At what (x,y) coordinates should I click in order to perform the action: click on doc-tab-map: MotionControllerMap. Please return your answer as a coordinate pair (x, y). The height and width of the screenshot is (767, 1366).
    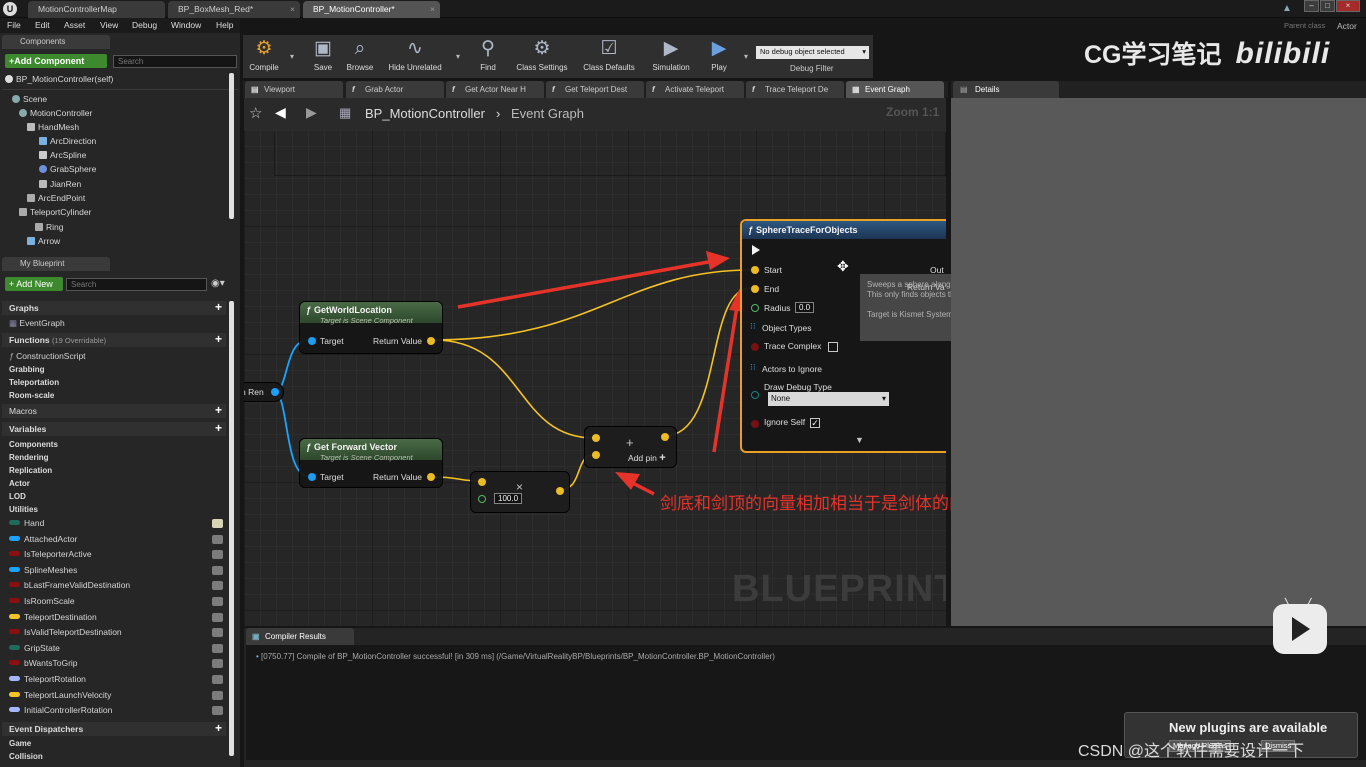
    Looking at the image, I should click on (96, 9).